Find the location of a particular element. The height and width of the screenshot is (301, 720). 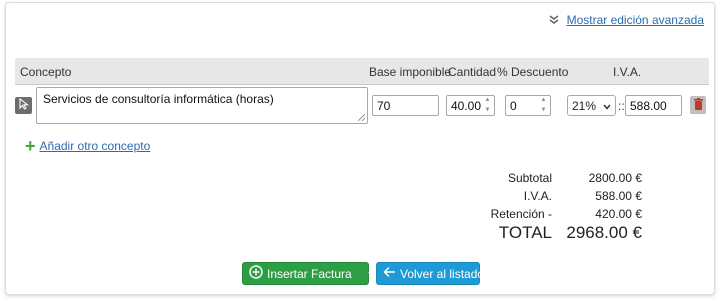

base-input: 70 is located at coordinates (405, 105).